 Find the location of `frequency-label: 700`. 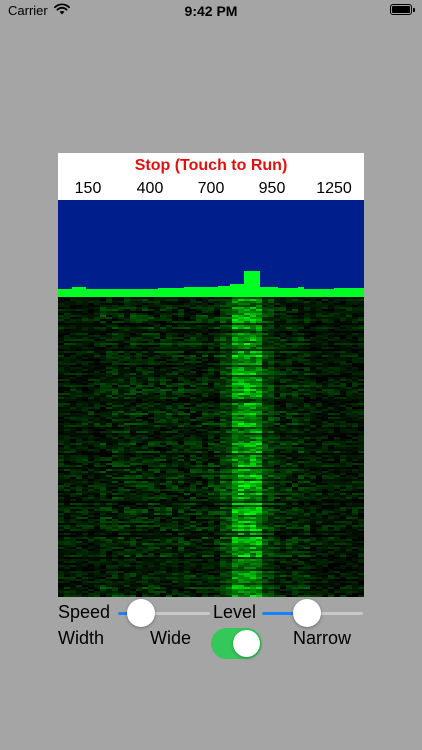

frequency-label: 700 is located at coordinates (211, 188).